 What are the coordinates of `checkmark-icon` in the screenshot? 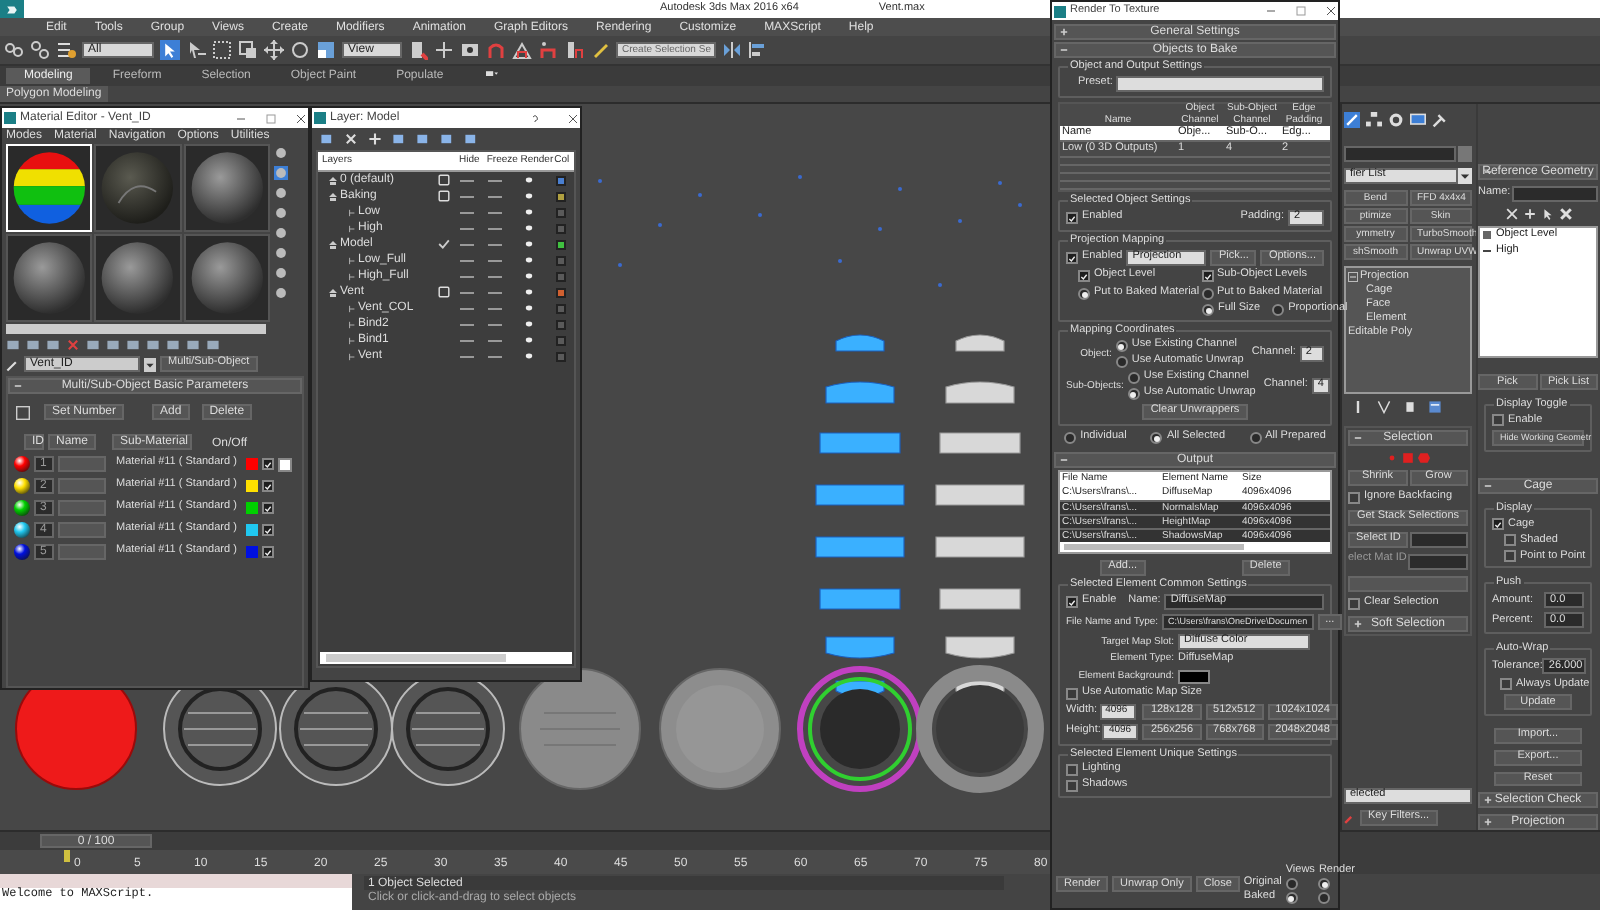 It's located at (444, 244).